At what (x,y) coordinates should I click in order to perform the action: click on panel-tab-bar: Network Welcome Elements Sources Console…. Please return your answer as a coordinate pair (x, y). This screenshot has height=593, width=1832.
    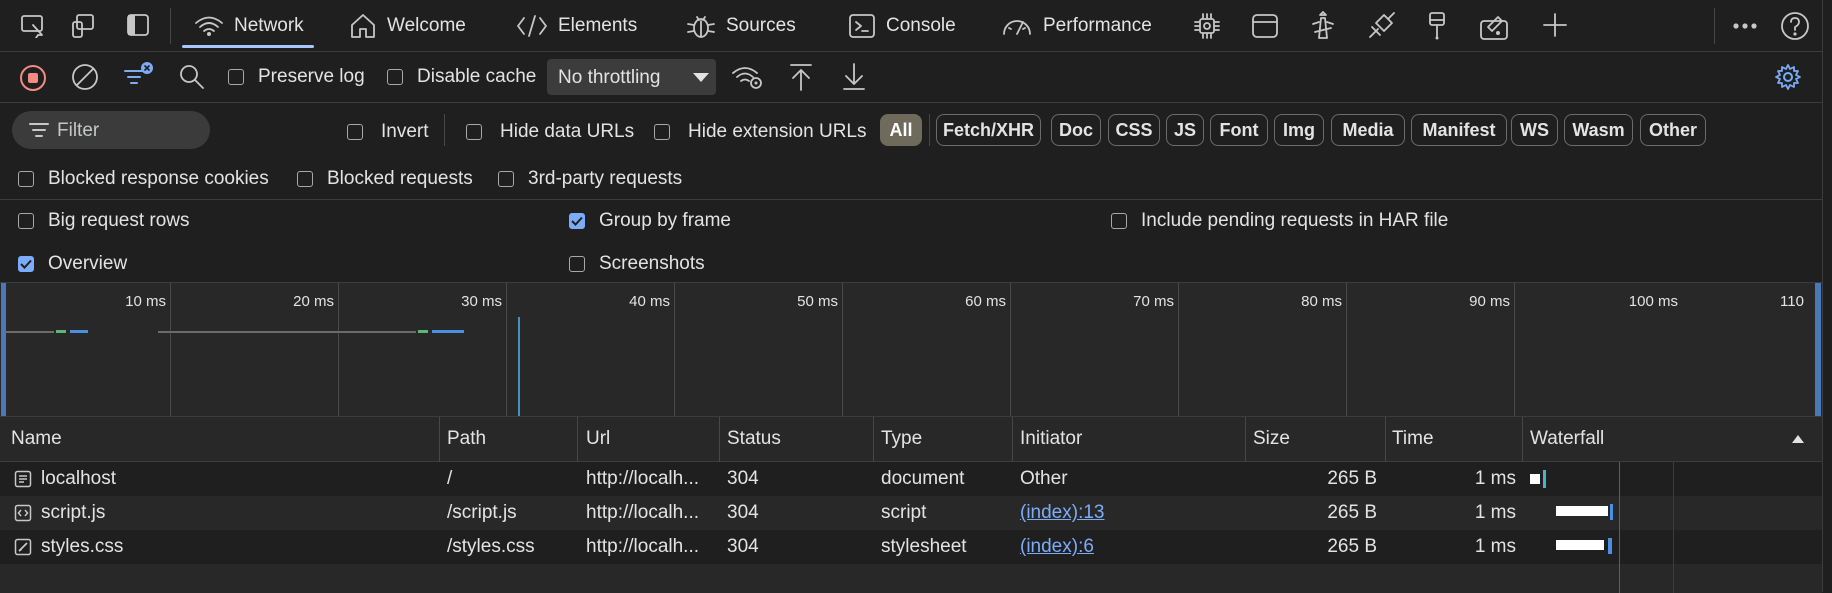
    Looking at the image, I should click on (911, 26).